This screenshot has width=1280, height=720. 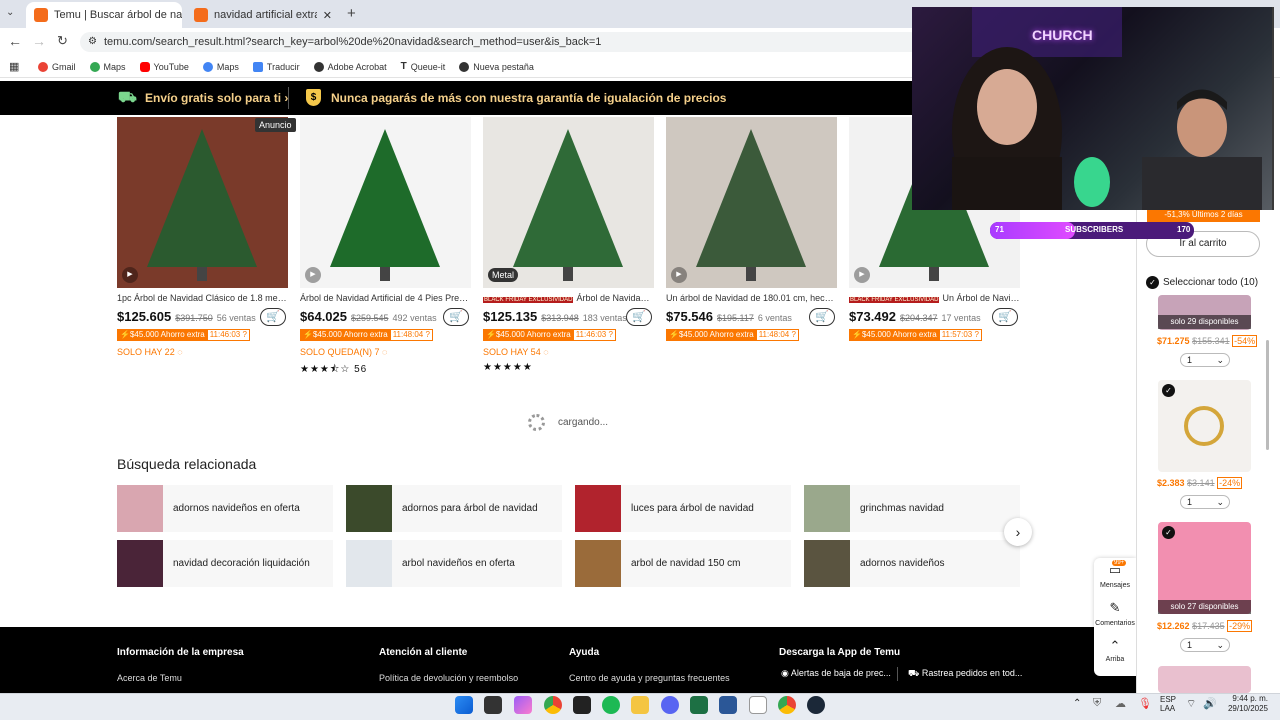 What do you see at coordinates (584, 652) in the screenshot?
I see `footer-col-title: Ayuda` at bounding box center [584, 652].